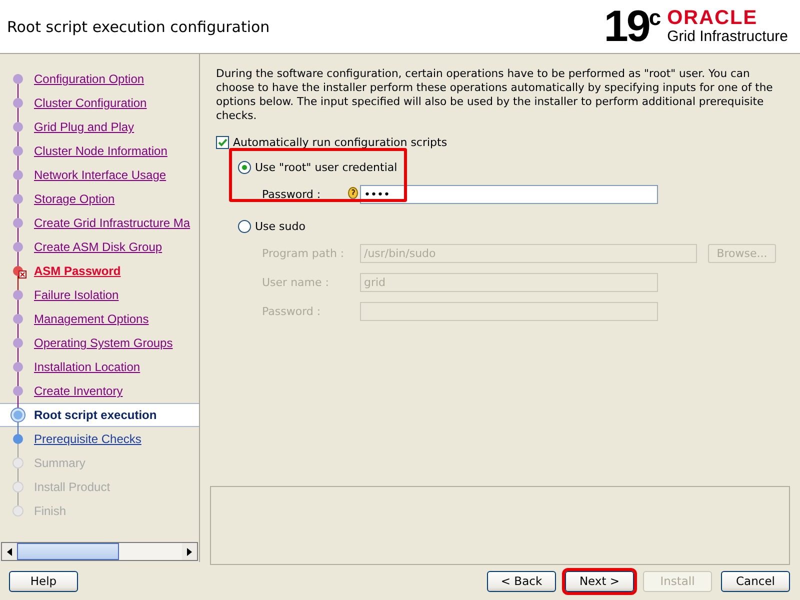 This screenshot has width=800, height=600. Describe the element at coordinates (103, 343) in the screenshot. I see `step-link: Operating System Groups` at that location.